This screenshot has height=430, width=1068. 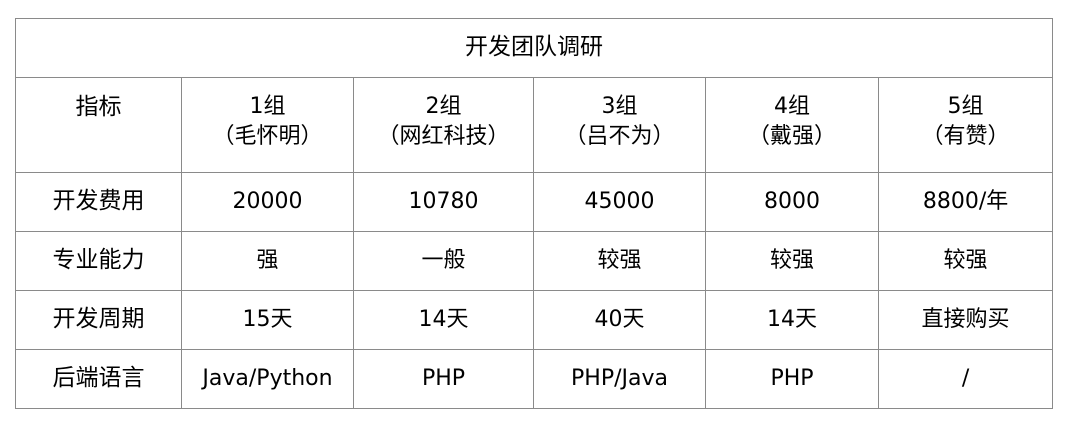 What do you see at coordinates (965, 106) in the screenshot?
I see `group-name: 5组` at bounding box center [965, 106].